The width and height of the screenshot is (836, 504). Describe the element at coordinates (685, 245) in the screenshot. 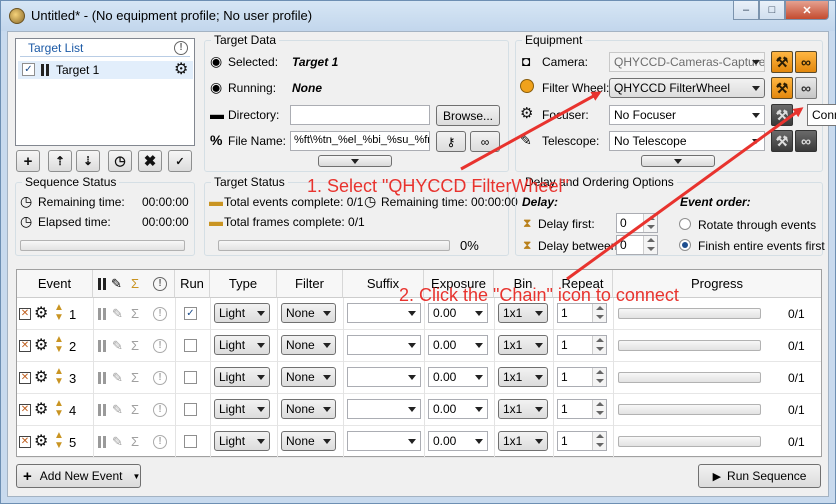

I see `finish-events-radio` at that location.